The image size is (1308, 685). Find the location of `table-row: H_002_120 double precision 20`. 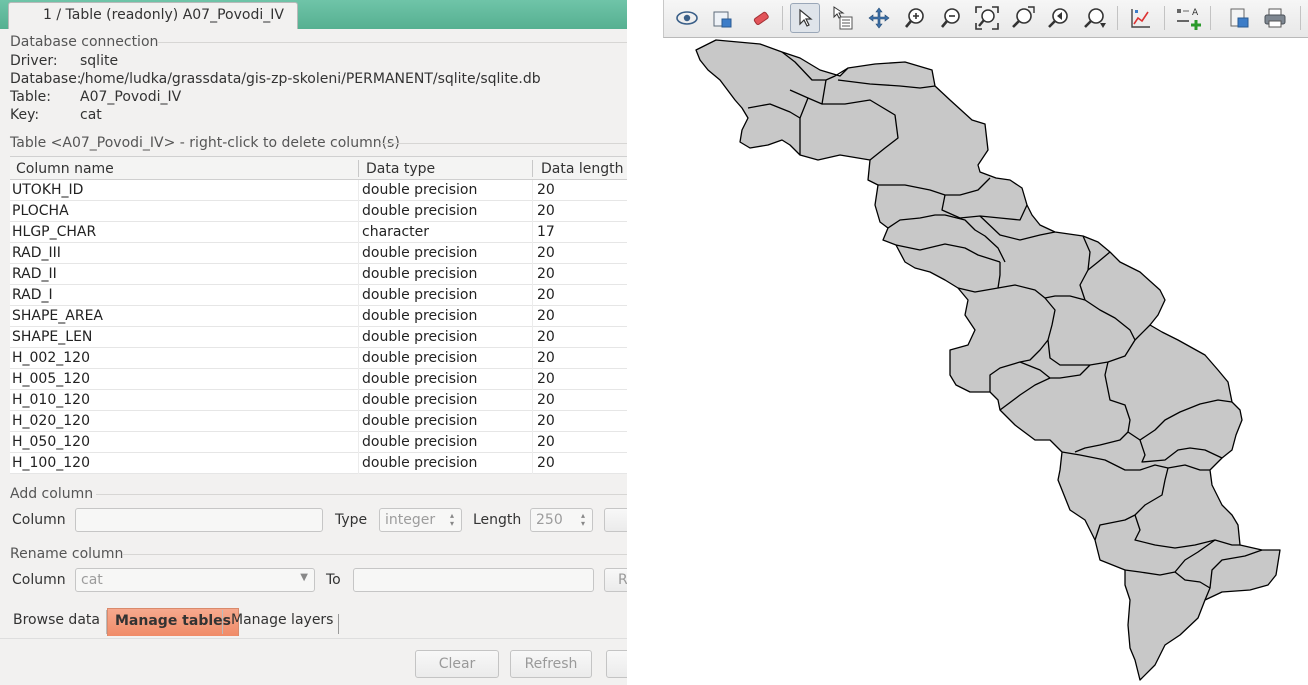

table-row: H_002_120 double precision 20 is located at coordinates (318, 358).